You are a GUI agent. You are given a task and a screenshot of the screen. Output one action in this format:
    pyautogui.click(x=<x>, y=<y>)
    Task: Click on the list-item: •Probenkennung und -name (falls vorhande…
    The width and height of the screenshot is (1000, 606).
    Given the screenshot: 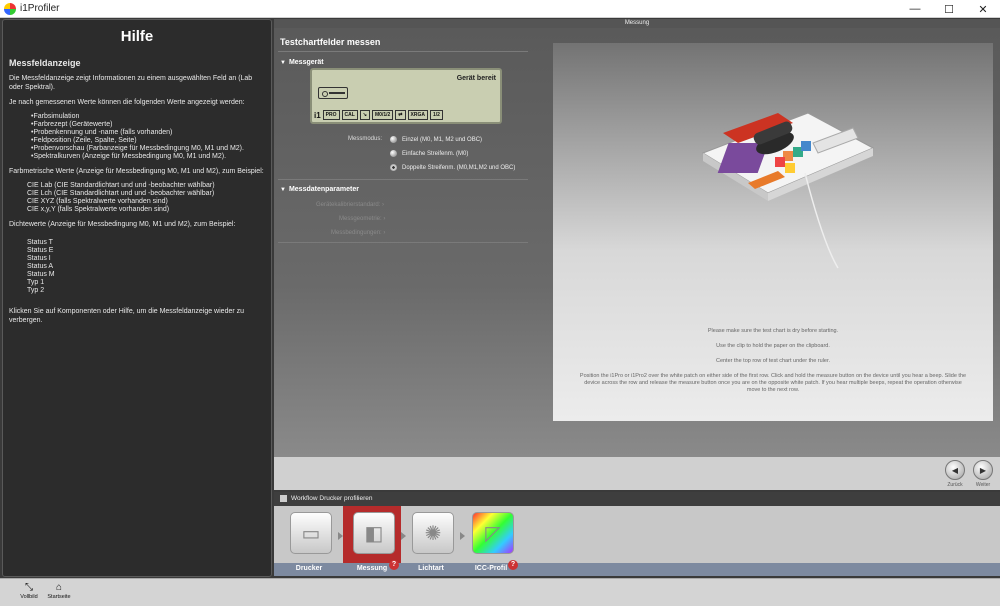 What is the action you would take?
    pyautogui.click(x=102, y=132)
    